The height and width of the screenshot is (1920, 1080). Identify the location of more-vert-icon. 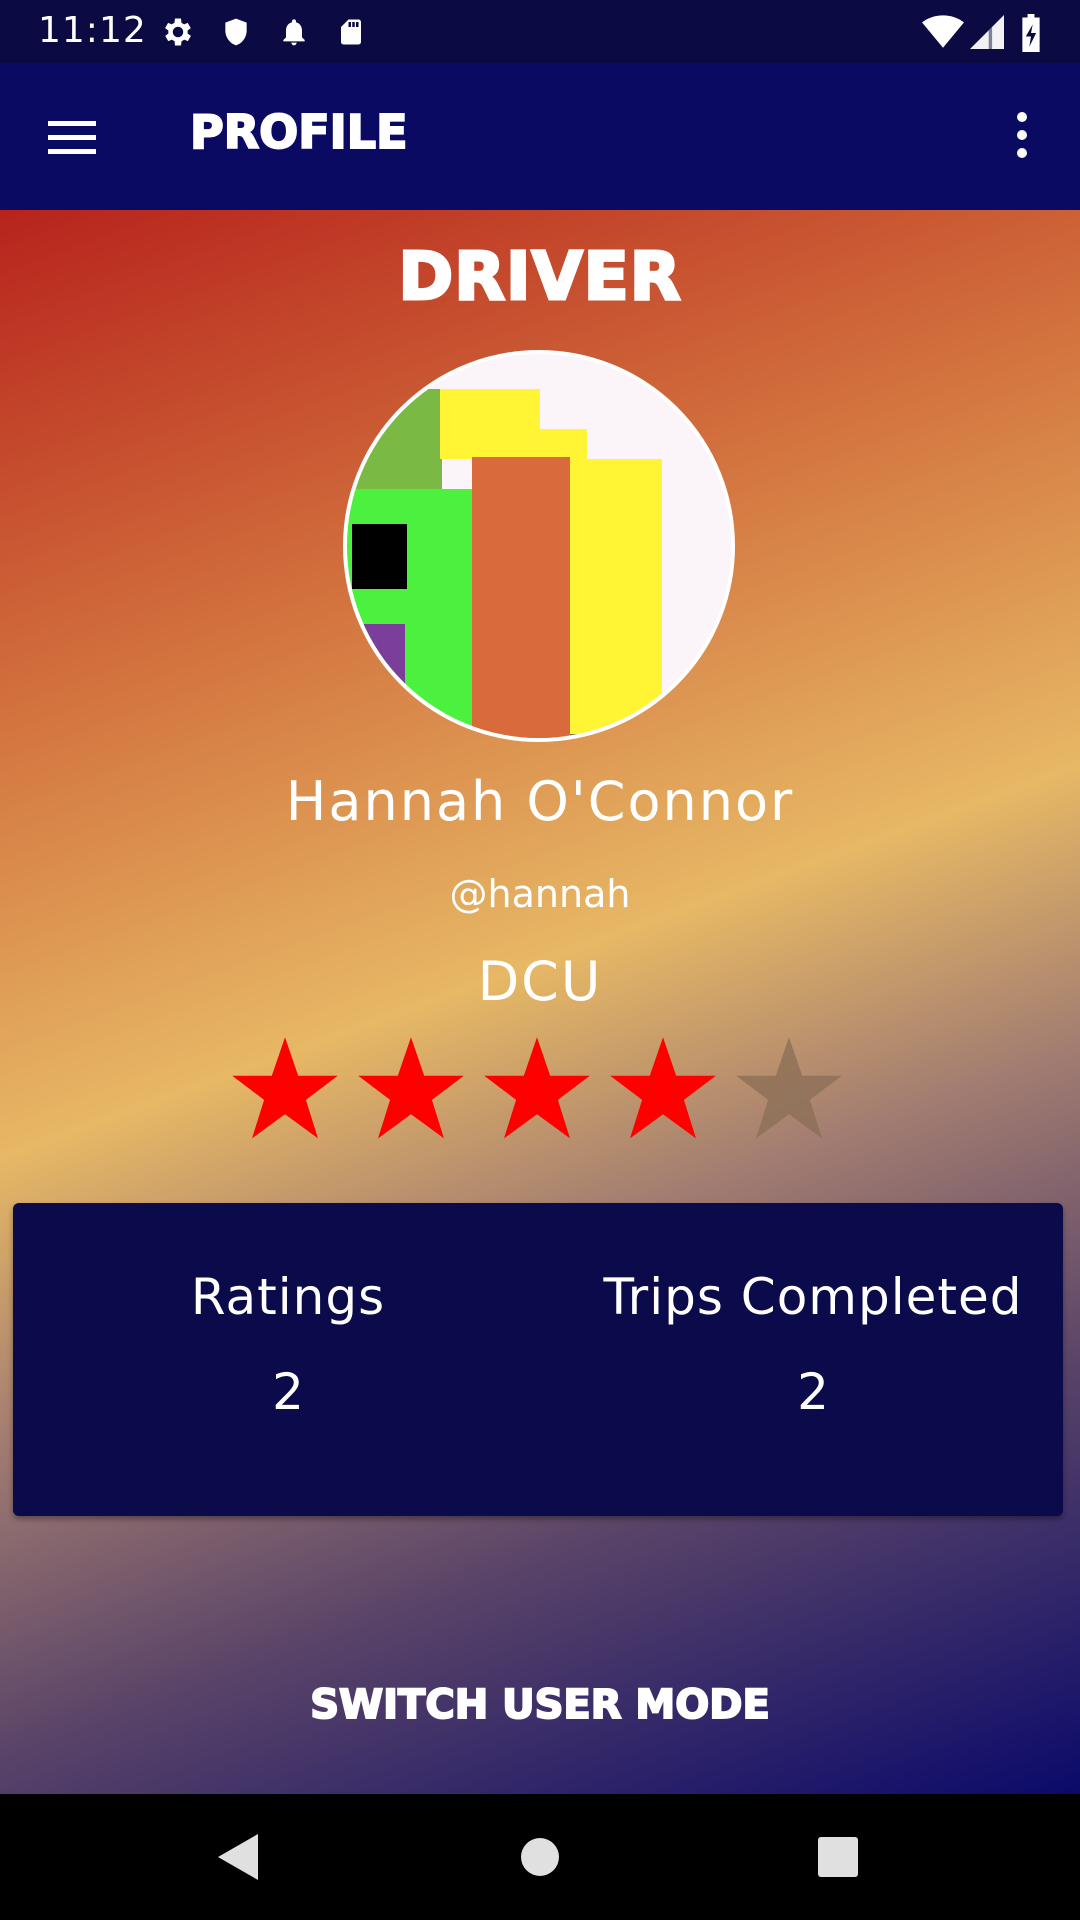
(1022, 136).